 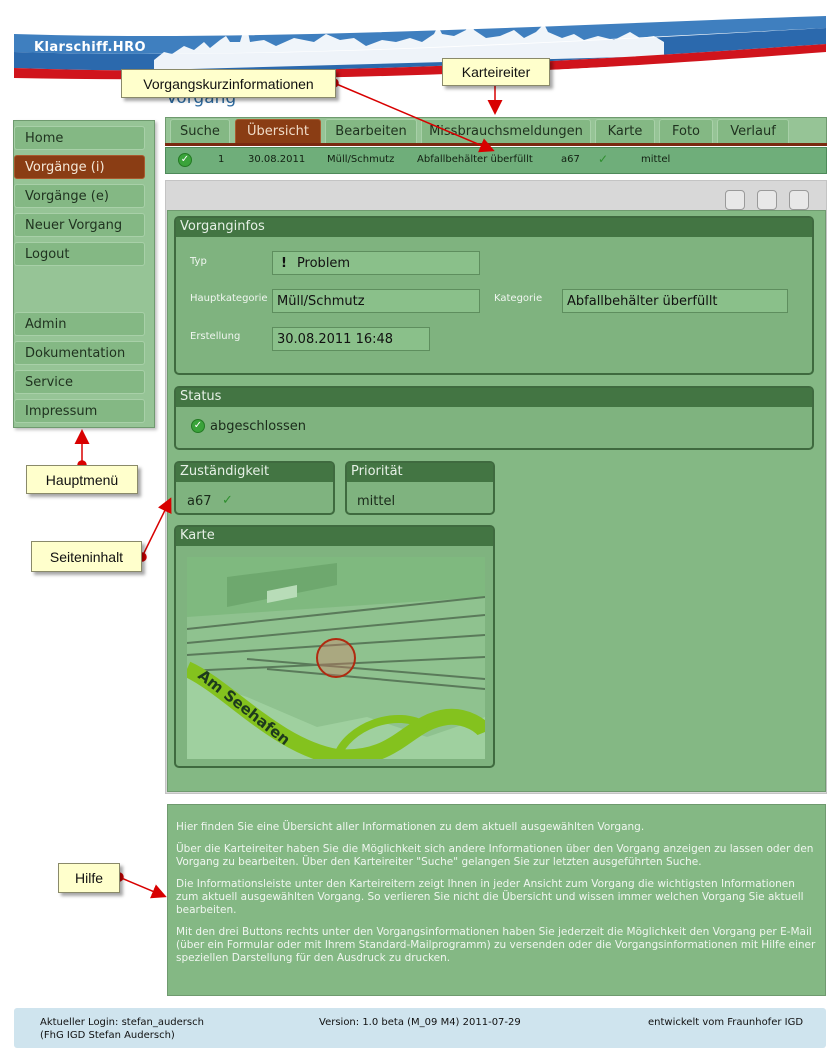 I want to click on typ-value: Problem, so click(x=323, y=263).